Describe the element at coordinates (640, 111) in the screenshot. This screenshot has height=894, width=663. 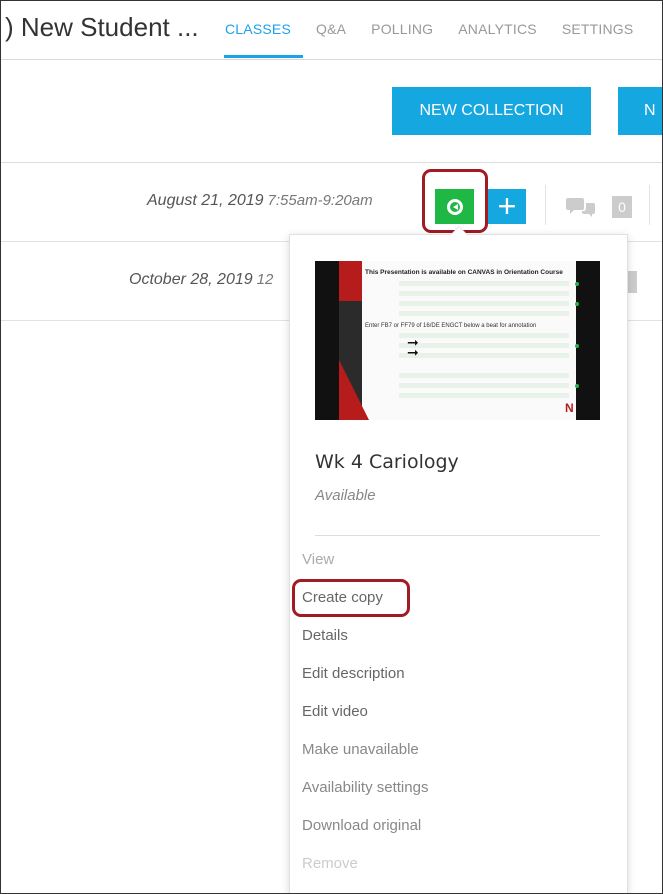
I see `new-item-button: N` at that location.